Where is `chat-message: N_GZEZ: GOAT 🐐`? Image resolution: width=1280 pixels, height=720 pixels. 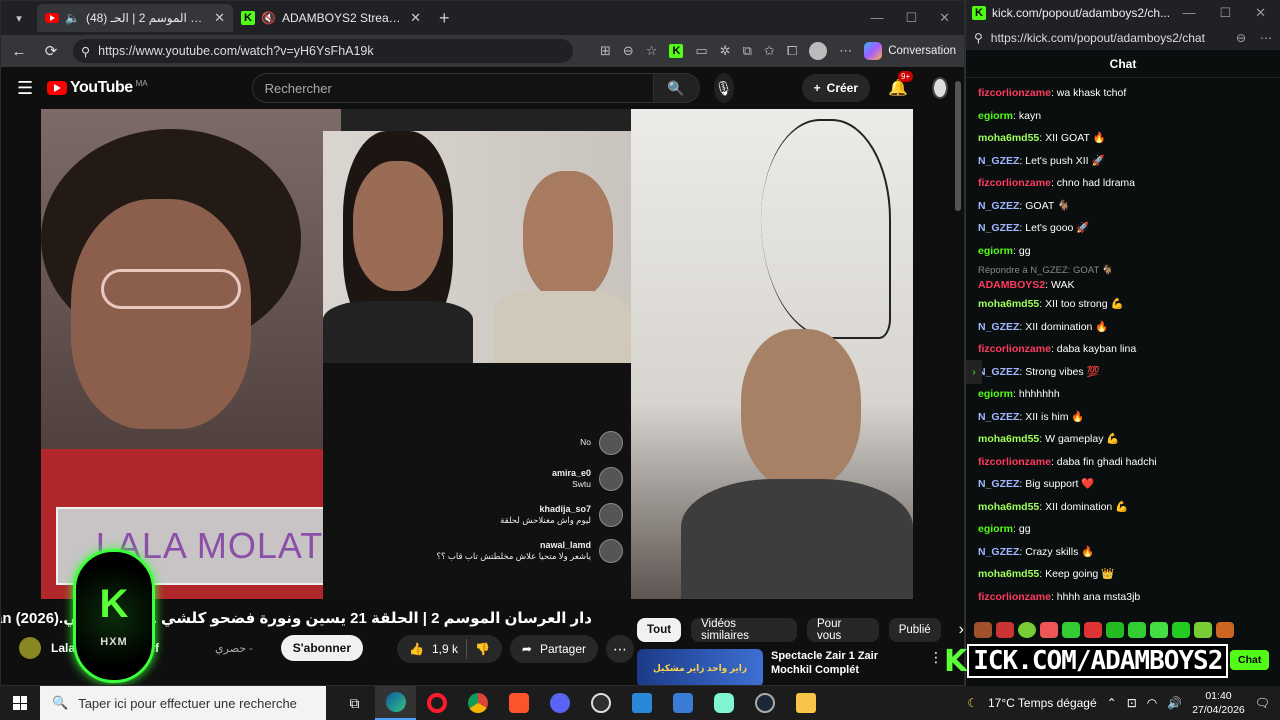 chat-message: N_GZEZ: GOAT 🐐 is located at coordinates (1129, 206).